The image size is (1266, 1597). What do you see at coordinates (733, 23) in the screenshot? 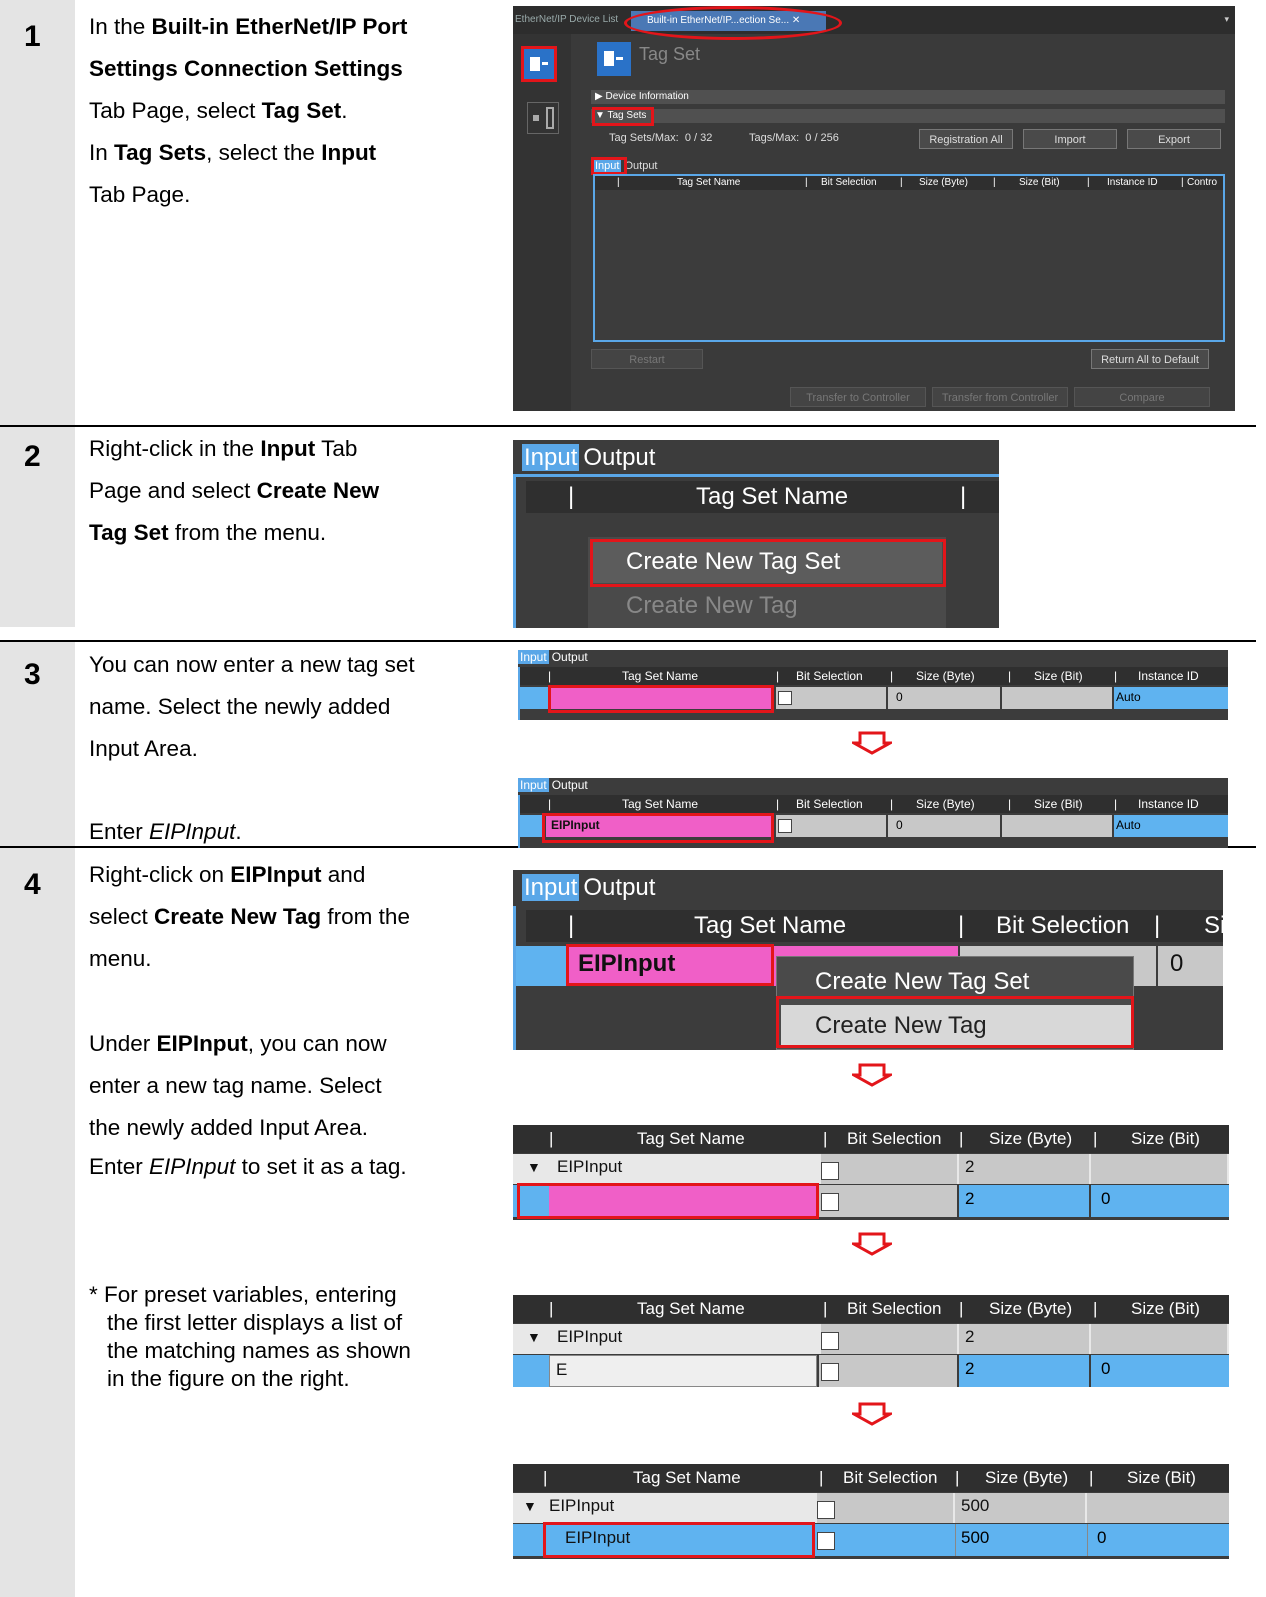
I see `tab-highlight-ellipse` at bounding box center [733, 23].